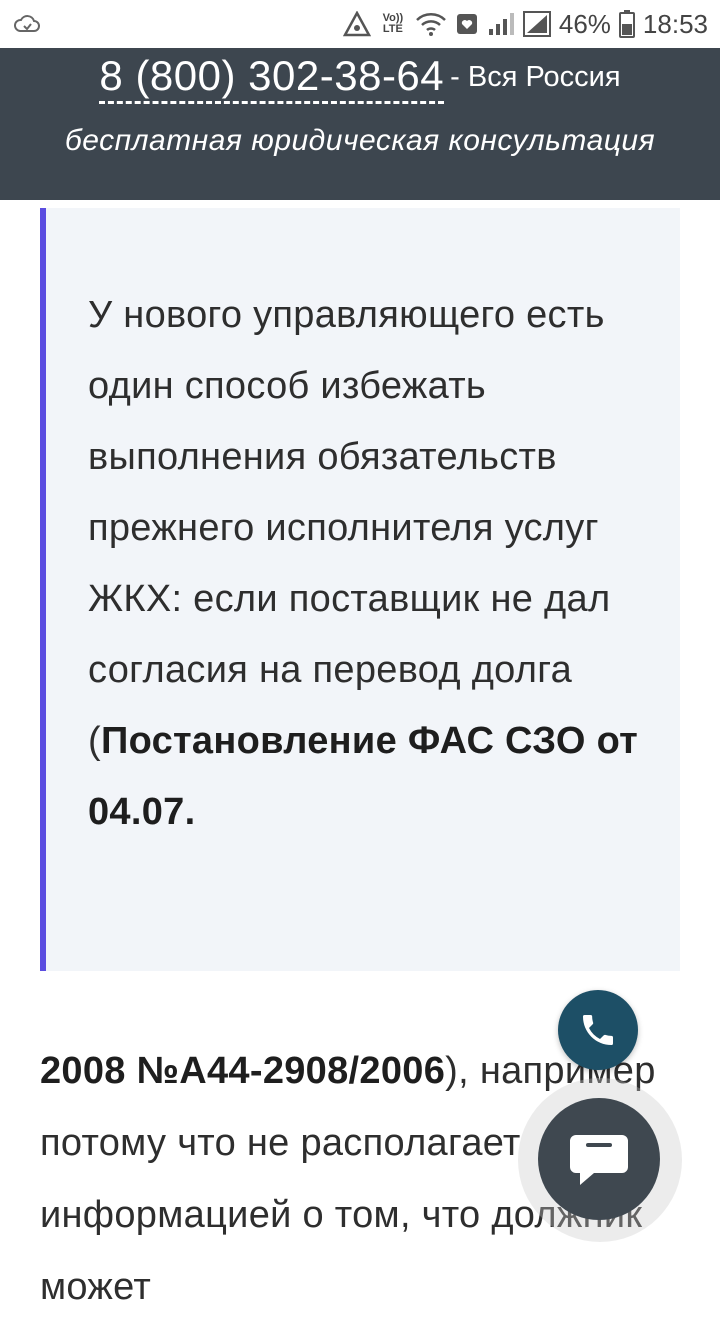 The width and height of the screenshot is (720, 1323). I want to click on data-saver-icon, so click(356, 24).